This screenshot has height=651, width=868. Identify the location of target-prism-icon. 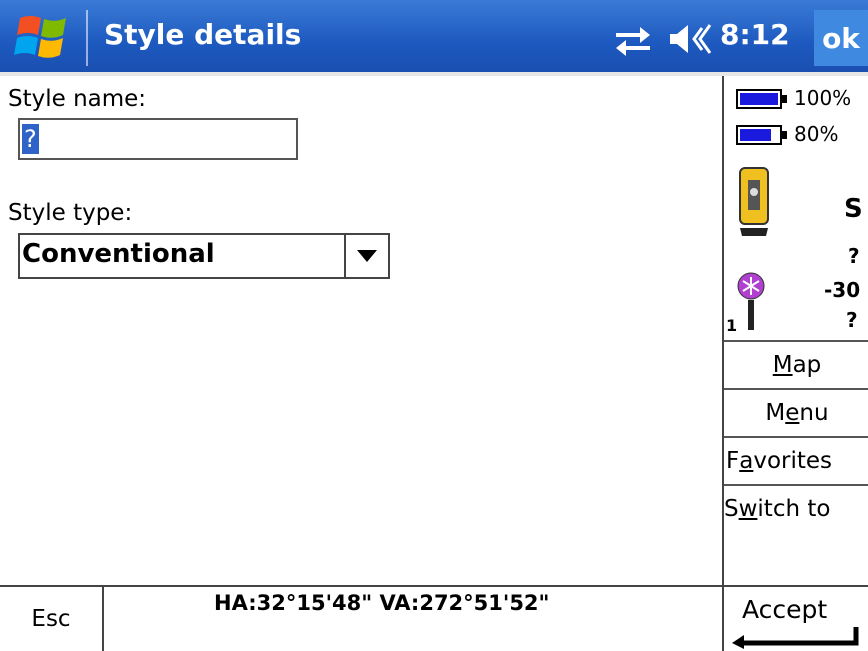
(751, 302).